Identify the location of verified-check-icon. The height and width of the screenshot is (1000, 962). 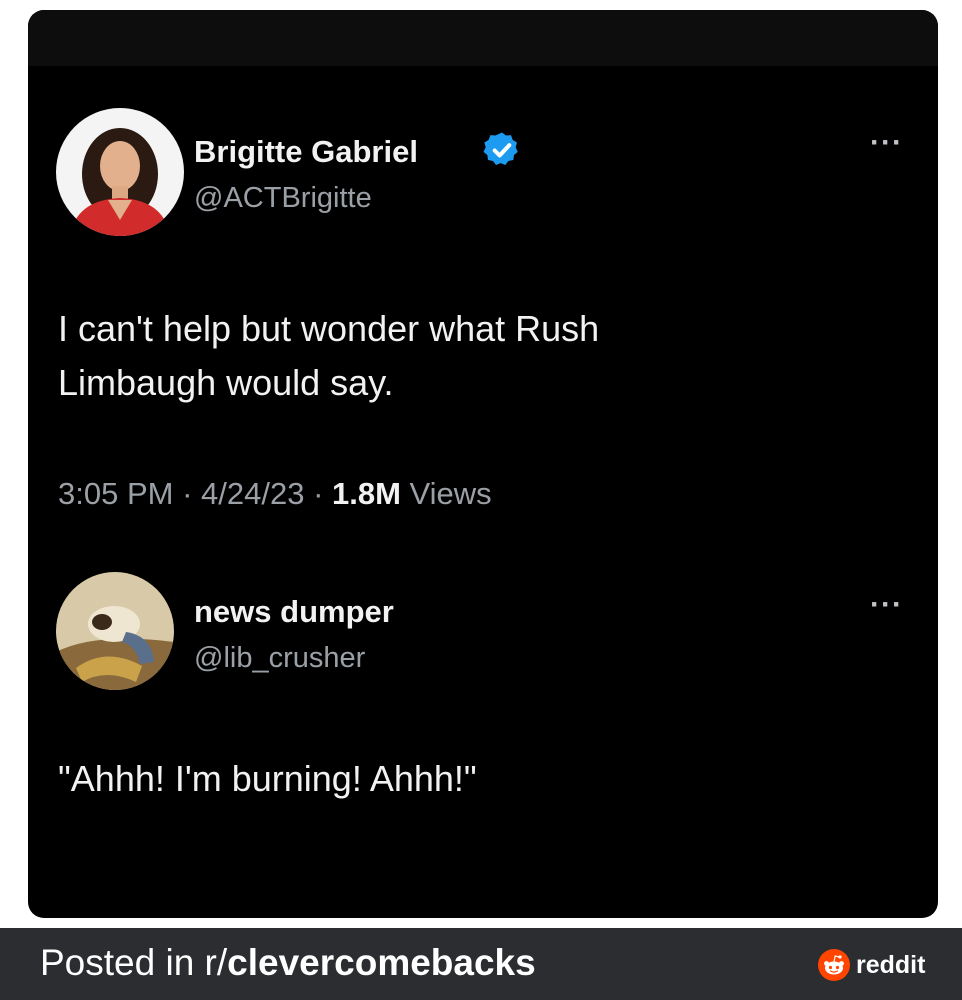
(500, 148).